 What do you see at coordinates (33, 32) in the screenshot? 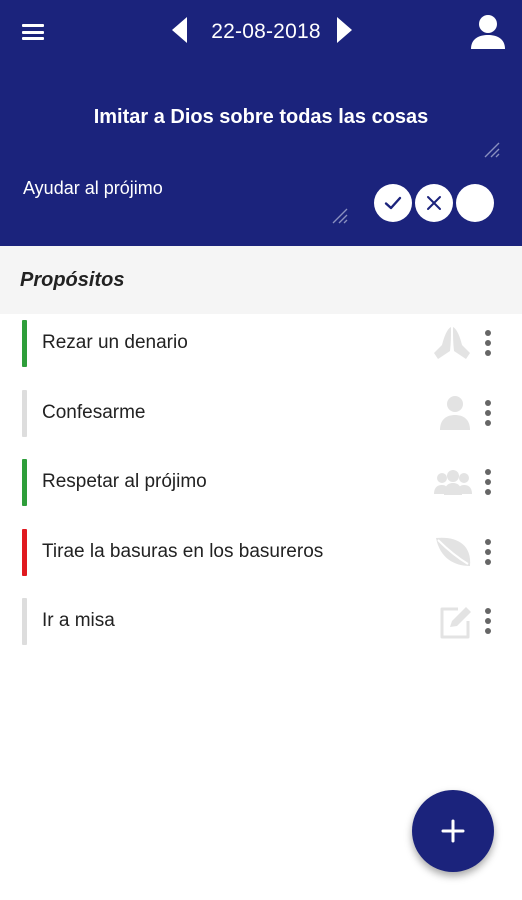
I see `menu-icon` at bounding box center [33, 32].